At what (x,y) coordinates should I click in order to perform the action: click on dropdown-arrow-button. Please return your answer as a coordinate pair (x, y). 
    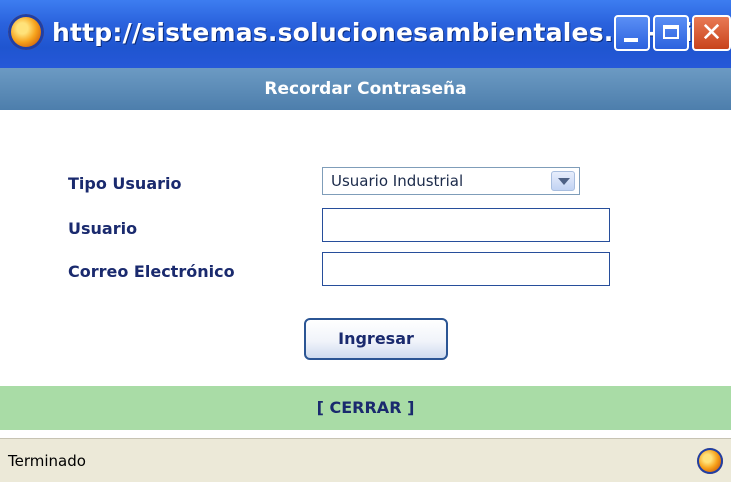
    Looking at the image, I should click on (563, 181).